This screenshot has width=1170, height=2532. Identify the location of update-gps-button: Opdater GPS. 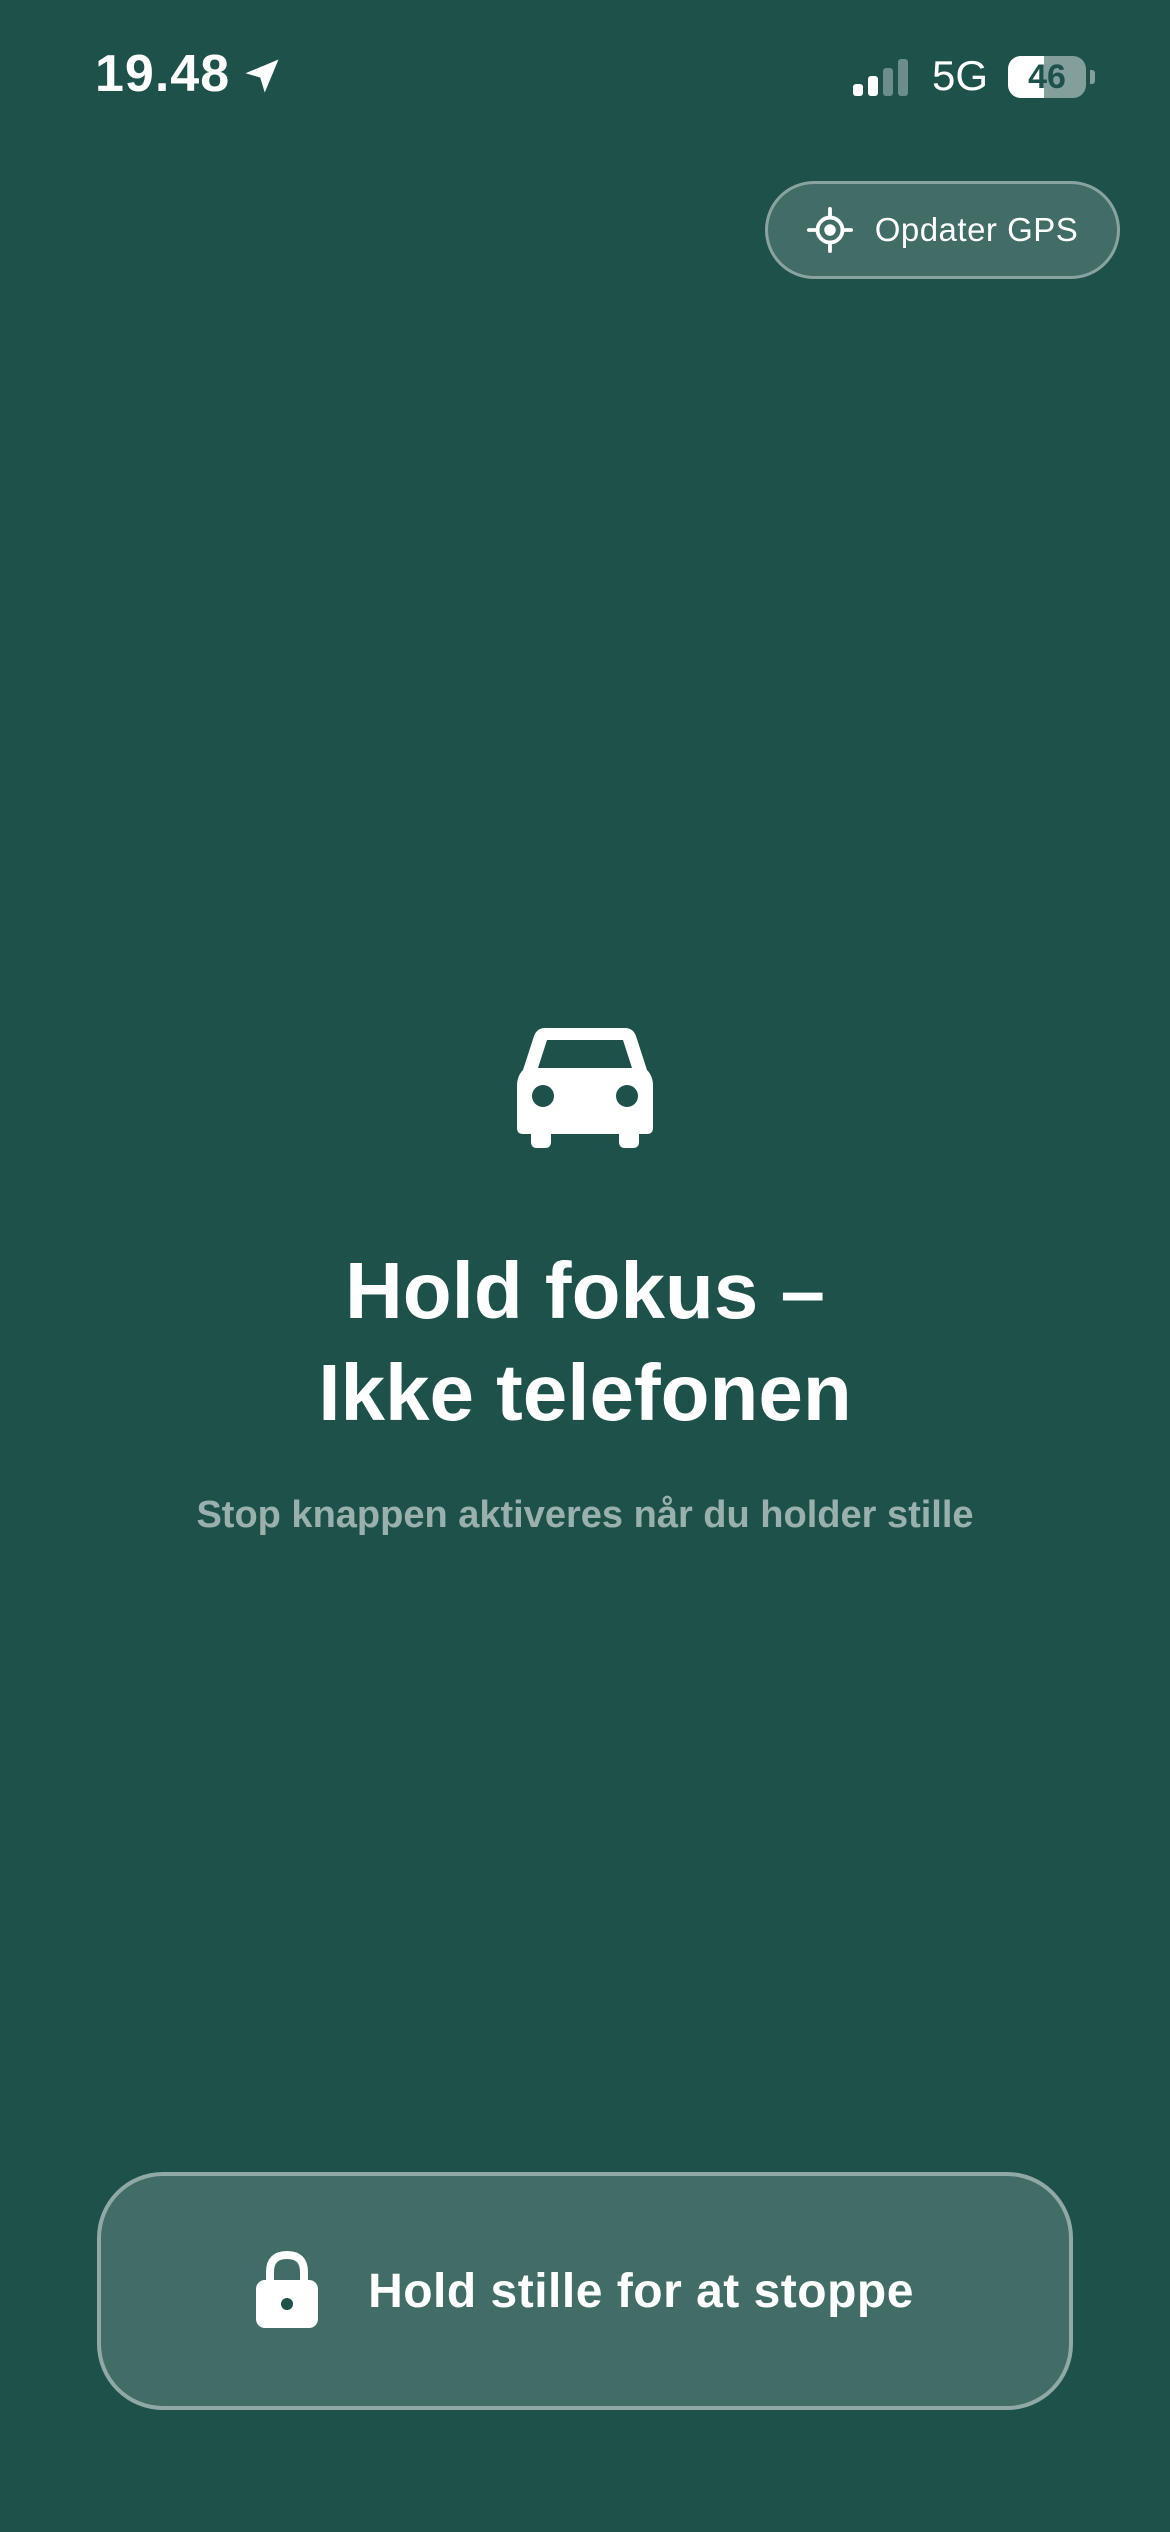
(942, 230).